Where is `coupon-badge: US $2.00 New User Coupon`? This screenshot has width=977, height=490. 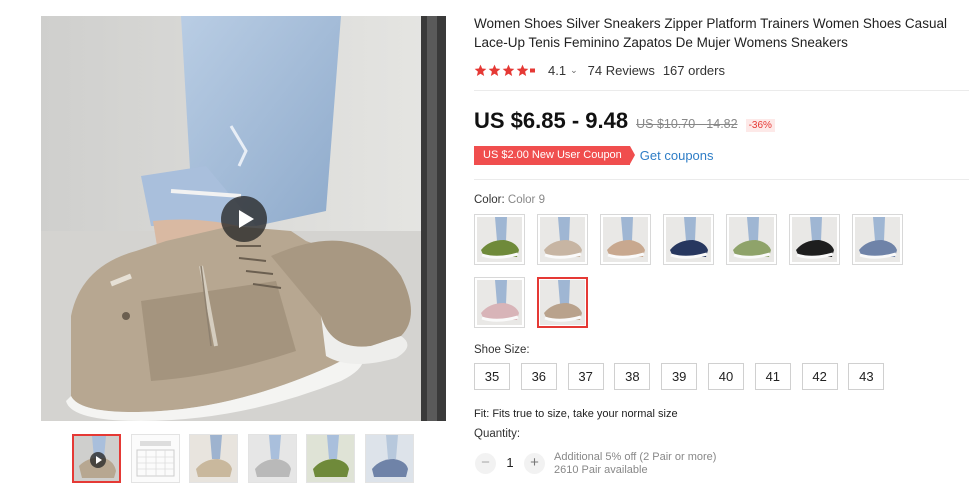 coupon-badge: US $2.00 New User Coupon is located at coordinates (554, 155).